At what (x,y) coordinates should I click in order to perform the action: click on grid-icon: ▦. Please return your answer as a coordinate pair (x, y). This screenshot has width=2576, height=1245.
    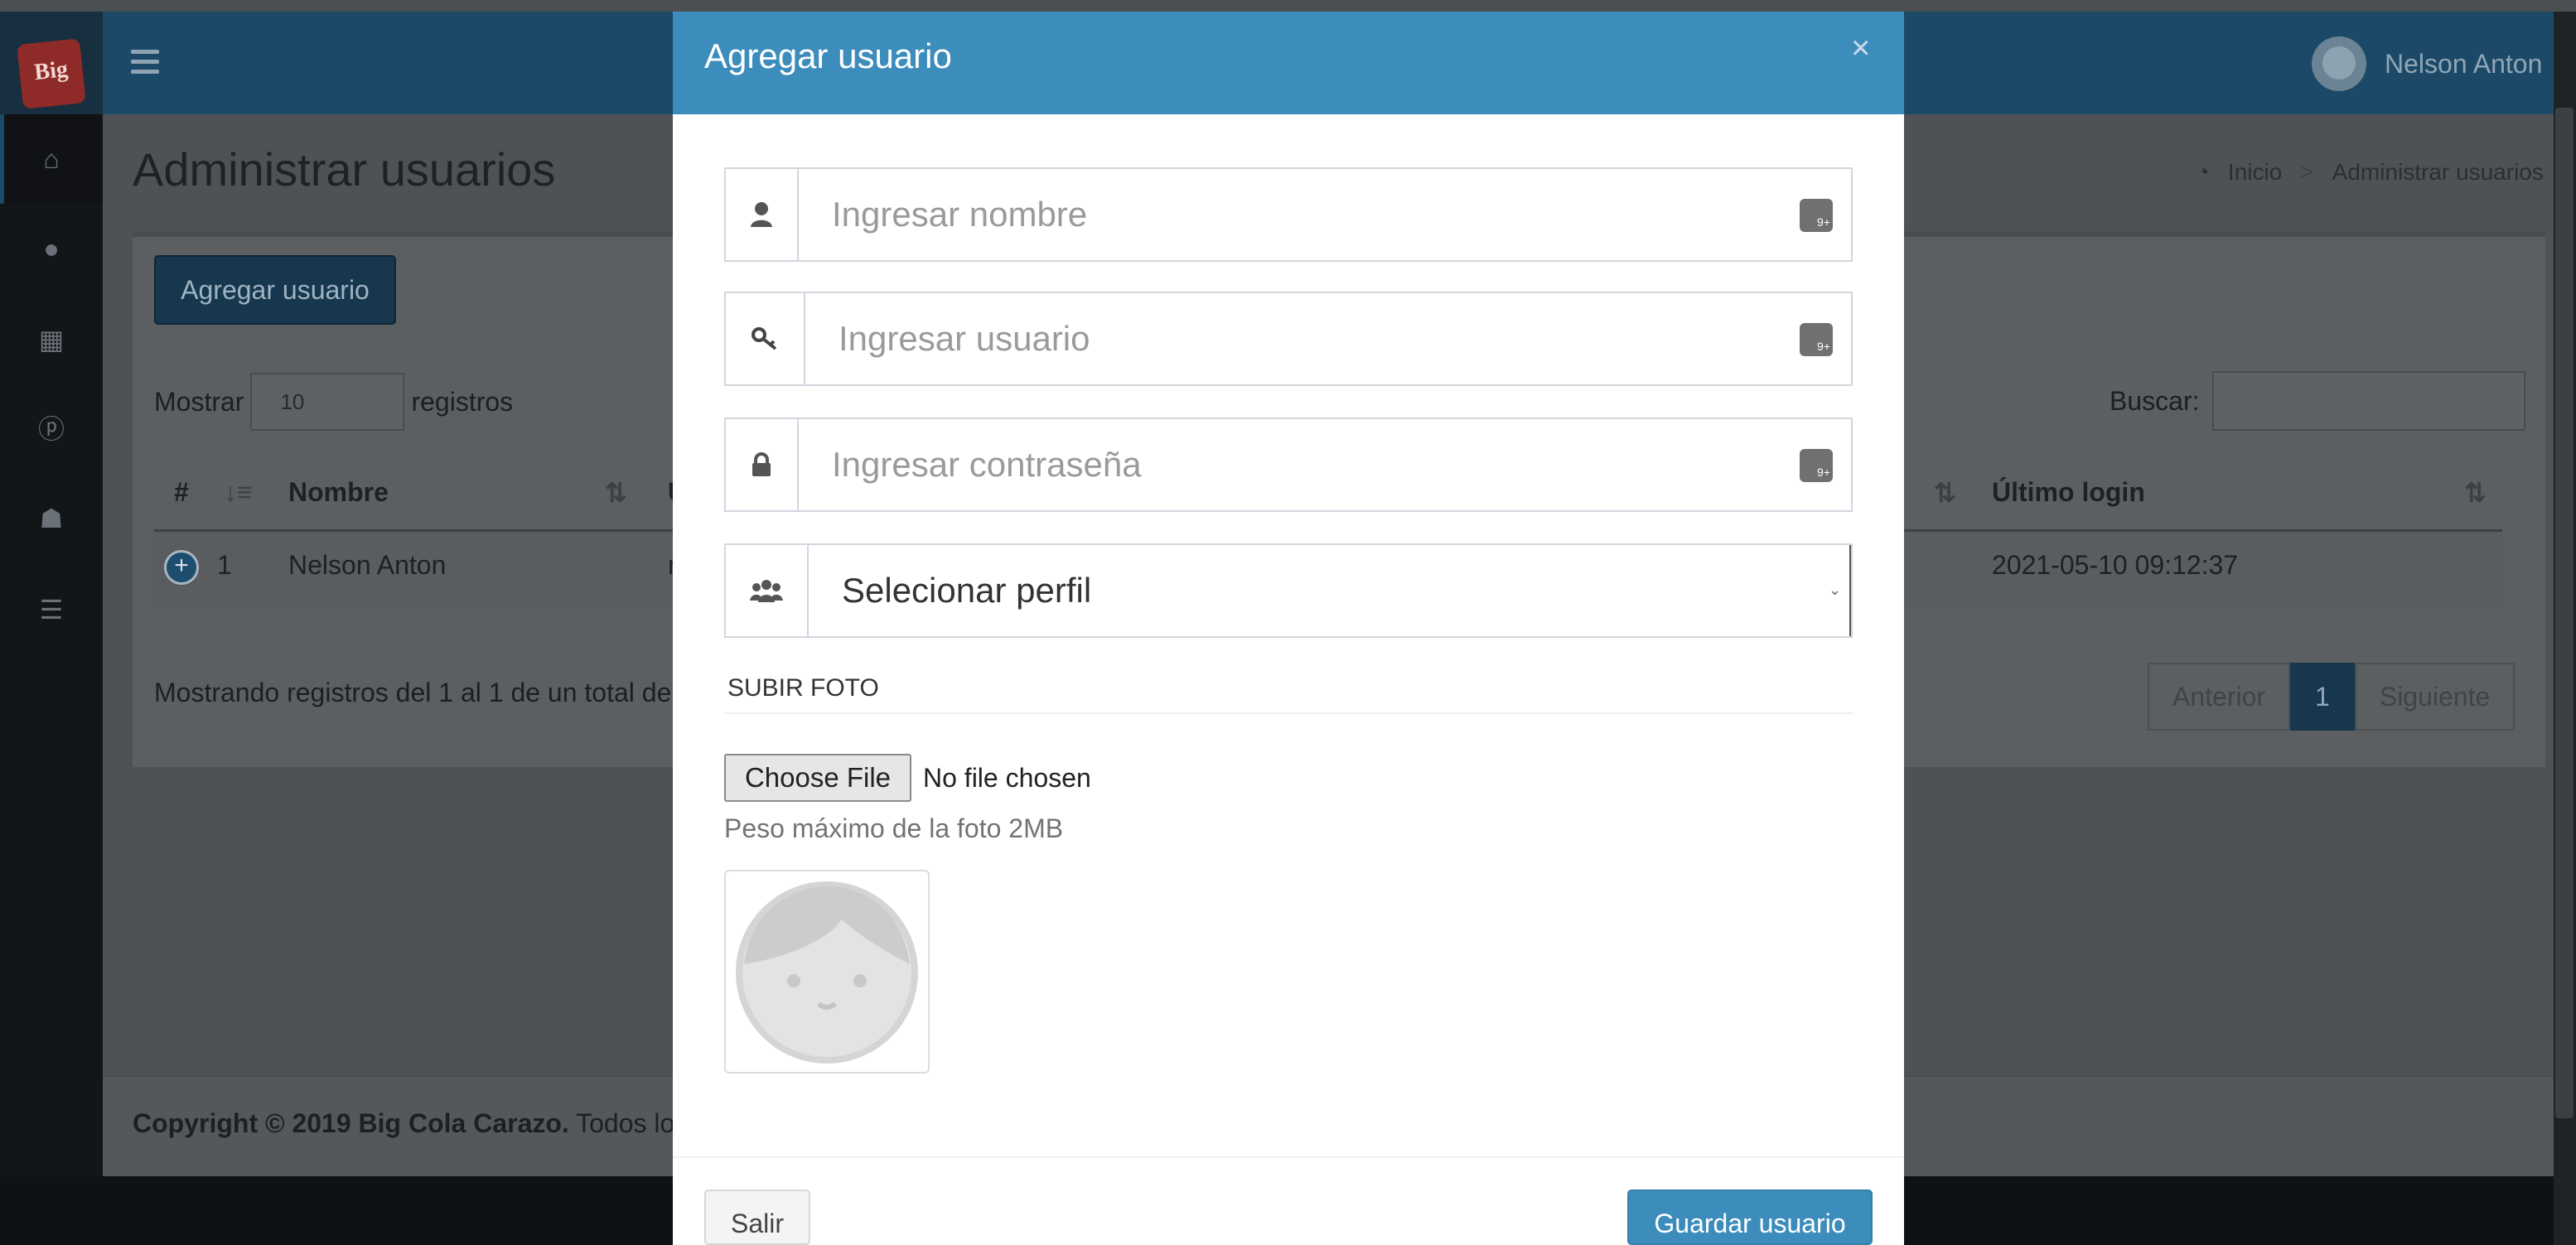
    Looking at the image, I should click on (51, 339).